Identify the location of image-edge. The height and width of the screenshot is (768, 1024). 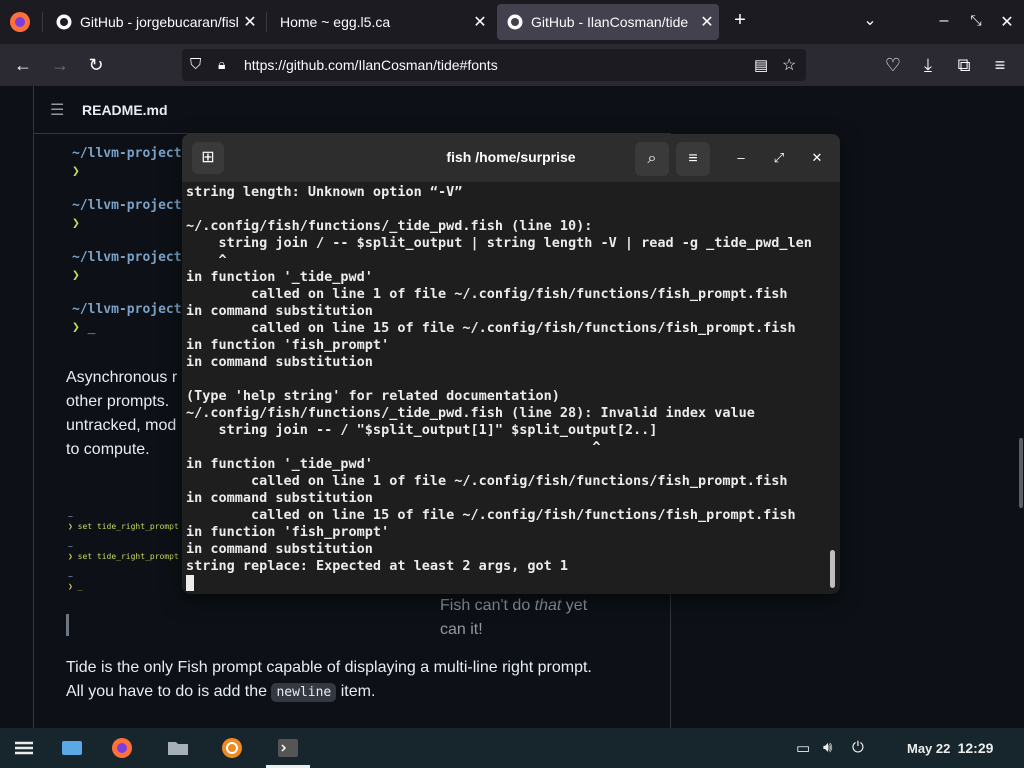
(67, 625).